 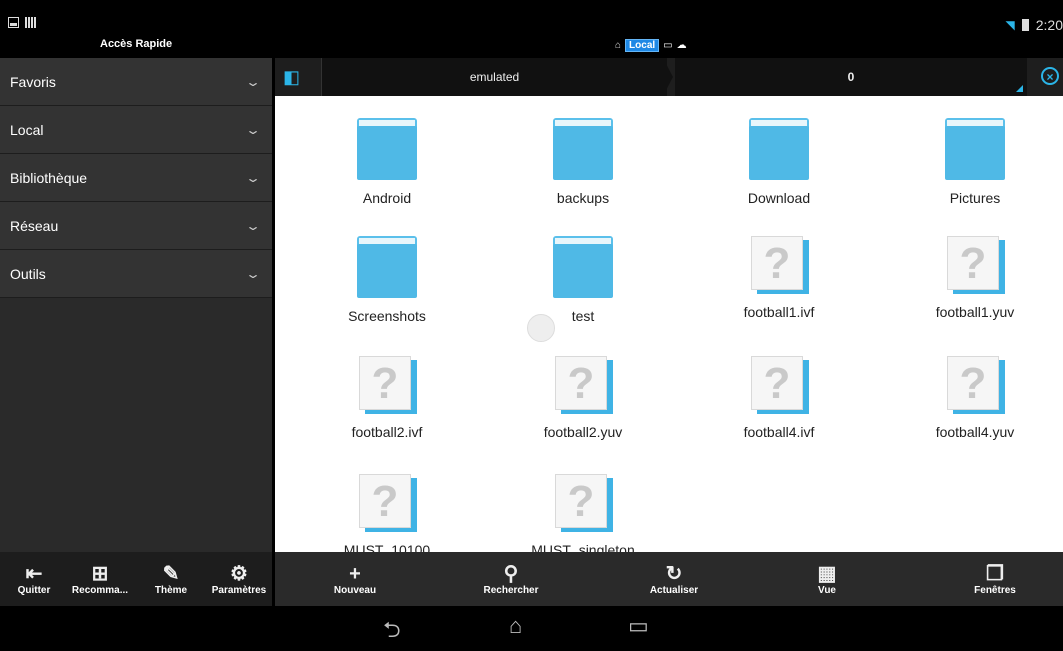 I want to click on file-item: ? football2.ivf, so click(x=387, y=398).